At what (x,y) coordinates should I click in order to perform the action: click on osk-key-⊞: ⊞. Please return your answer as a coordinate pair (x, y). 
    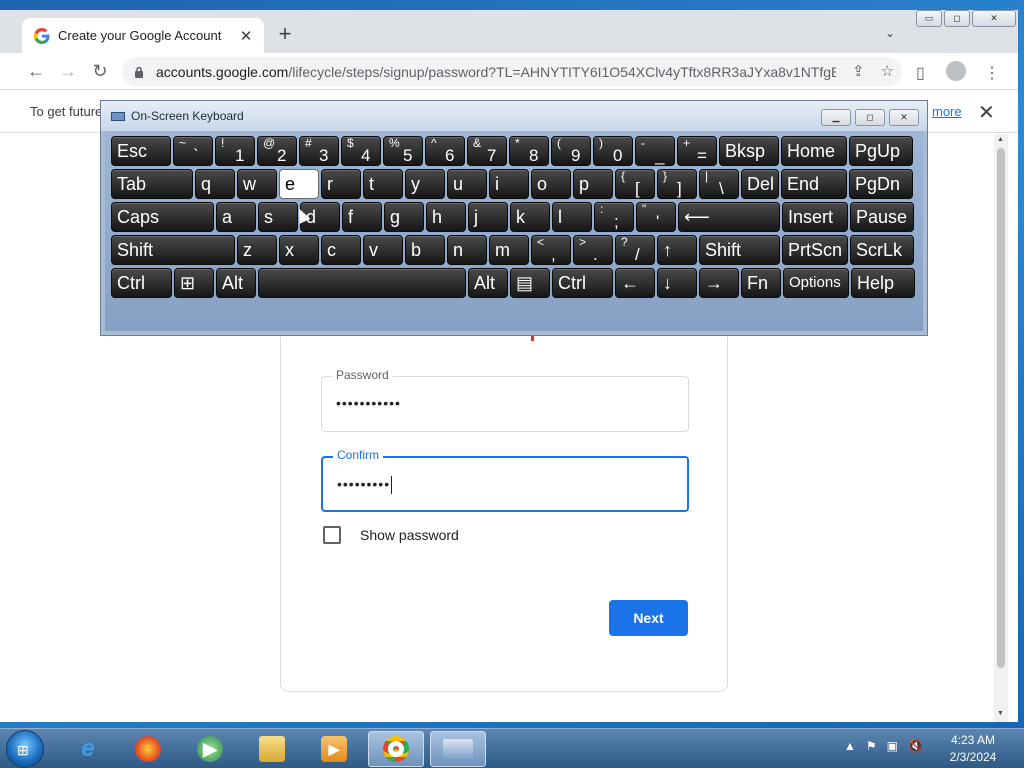
    Looking at the image, I should click on (194, 283).